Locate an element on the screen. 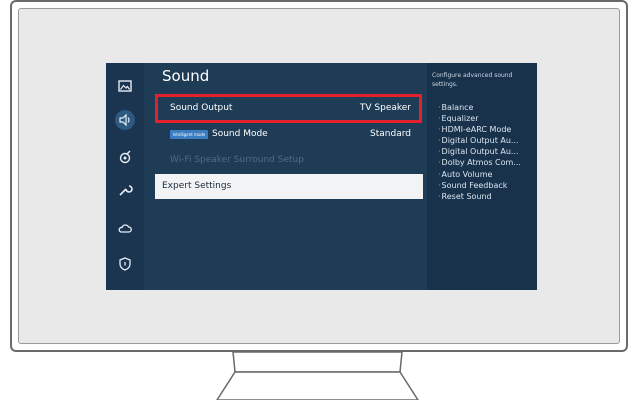  side-item-equalizer: ·Equalizer is located at coordinates (458, 119).